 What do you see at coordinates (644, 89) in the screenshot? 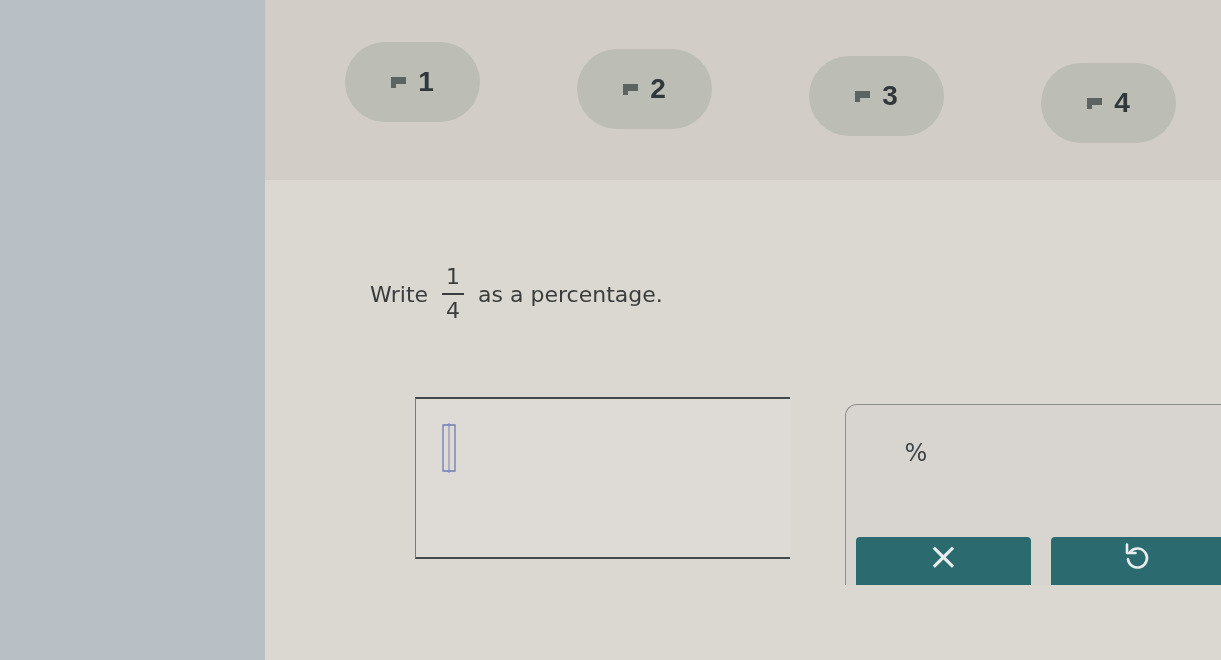
I see `question-tab: 2` at bounding box center [644, 89].